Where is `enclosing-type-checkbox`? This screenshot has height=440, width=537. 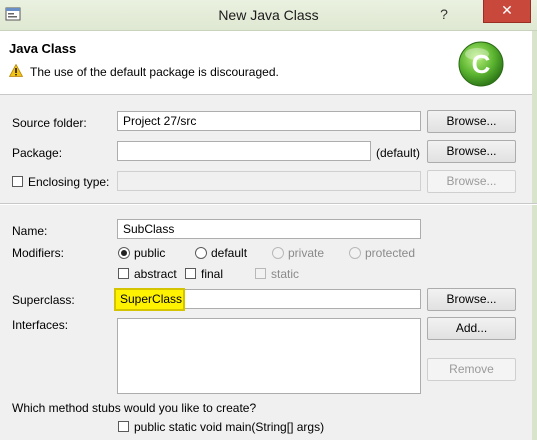 enclosing-type-checkbox is located at coordinates (17, 181).